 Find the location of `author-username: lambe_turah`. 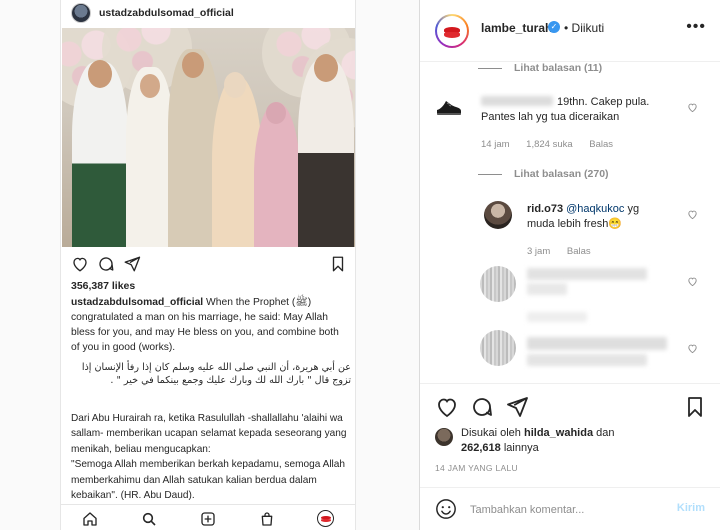

author-username: lambe_turah is located at coordinates (516, 28).